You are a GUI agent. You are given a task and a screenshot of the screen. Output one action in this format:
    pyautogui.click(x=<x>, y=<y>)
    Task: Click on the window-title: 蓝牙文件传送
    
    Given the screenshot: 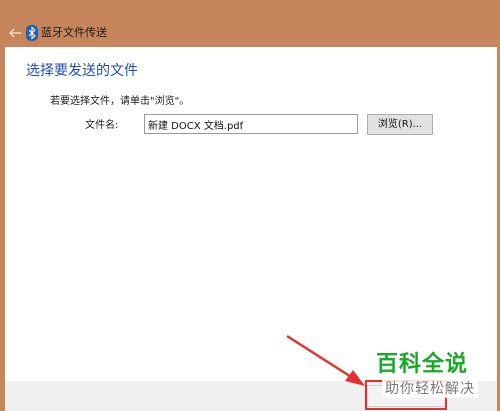 What is the action you would take?
    pyautogui.click(x=74, y=32)
    